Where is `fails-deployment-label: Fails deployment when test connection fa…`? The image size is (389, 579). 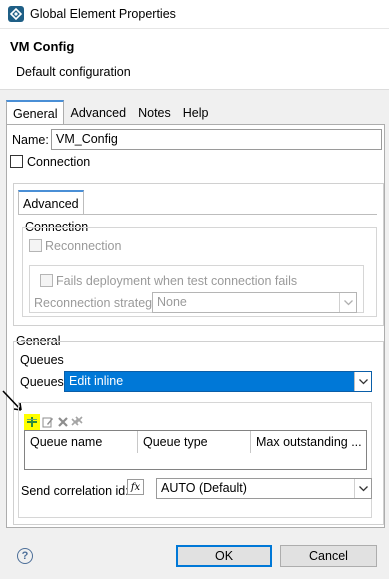
fails-deployment-label: Fails deployment when test connection fa… is located at coordinates (177, 281).